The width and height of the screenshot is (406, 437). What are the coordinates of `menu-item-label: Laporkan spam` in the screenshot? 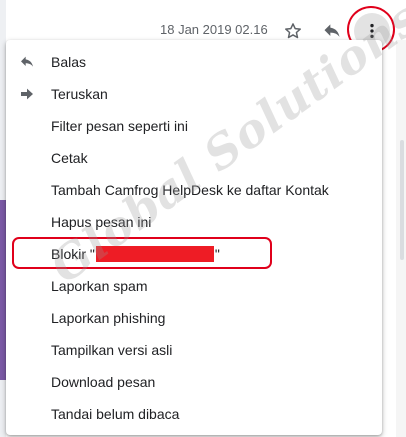 It's located at (99, 286).